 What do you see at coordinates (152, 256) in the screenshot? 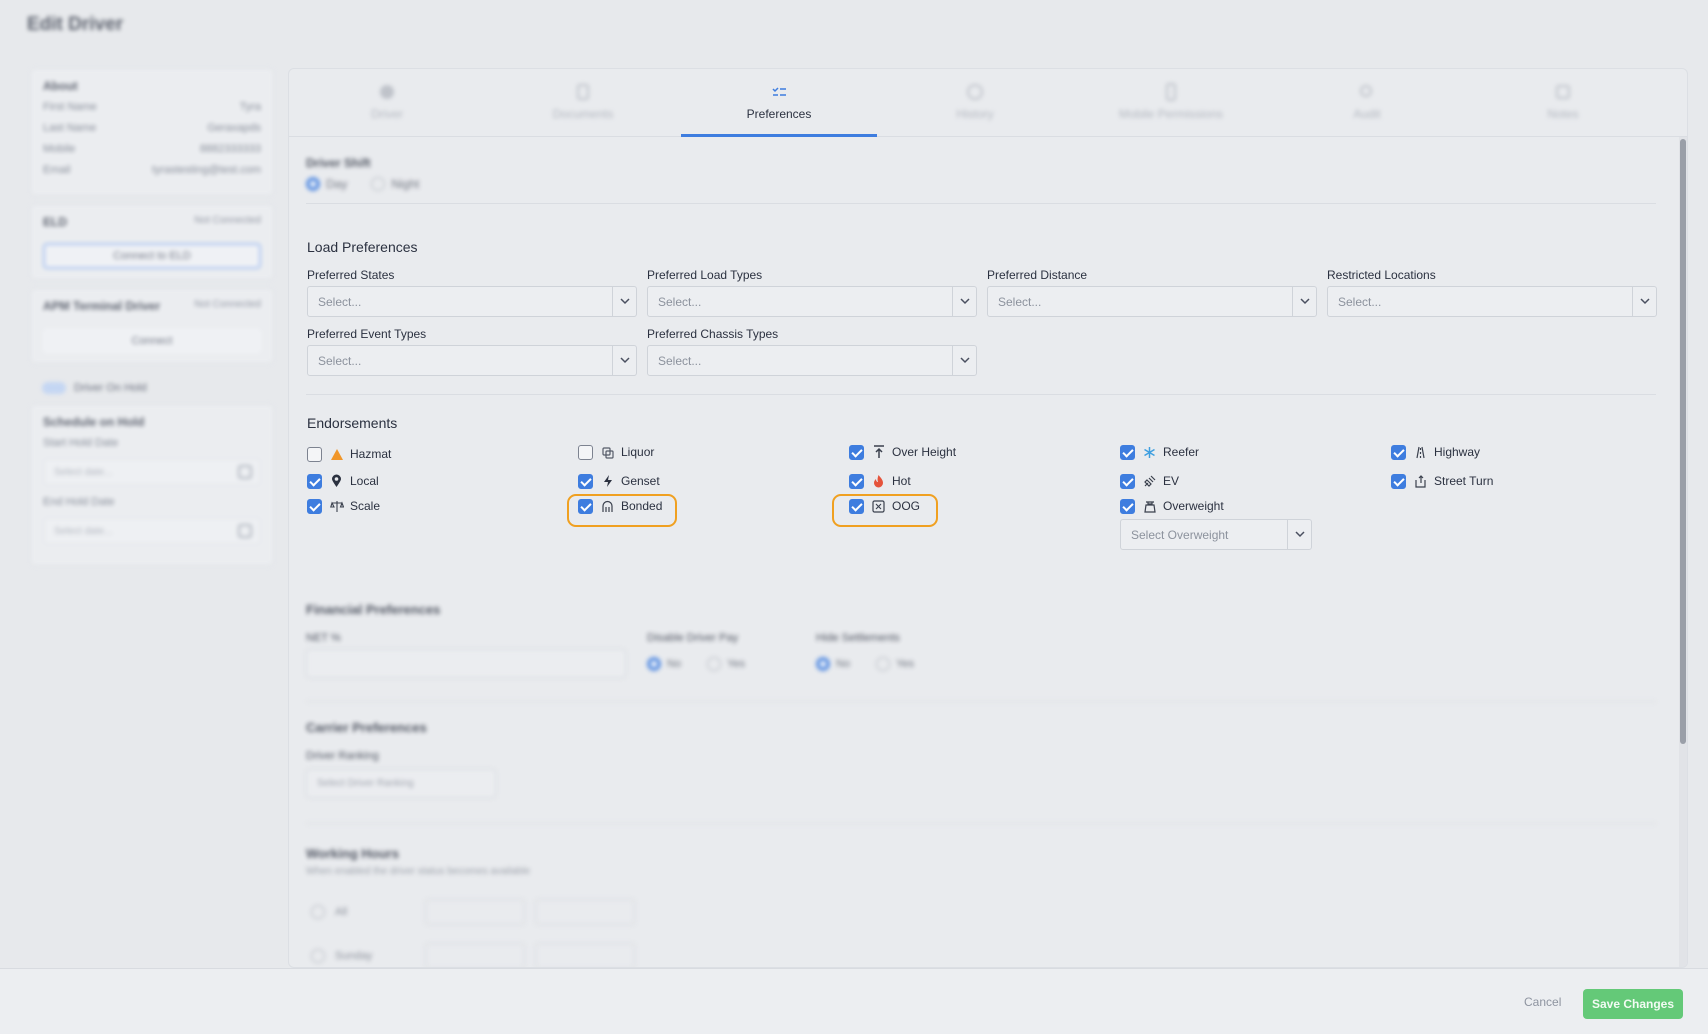
I see `connect-eld-button: Connect to ELD` at bounding box center [152, 256].